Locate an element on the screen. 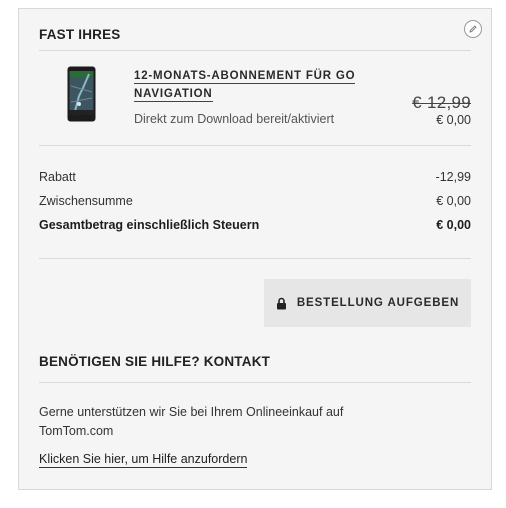 This screenshot has width=506, height=508. summary-label: Gesamtbetrag einschließlich Steuern is located at coordinates (149, 225).